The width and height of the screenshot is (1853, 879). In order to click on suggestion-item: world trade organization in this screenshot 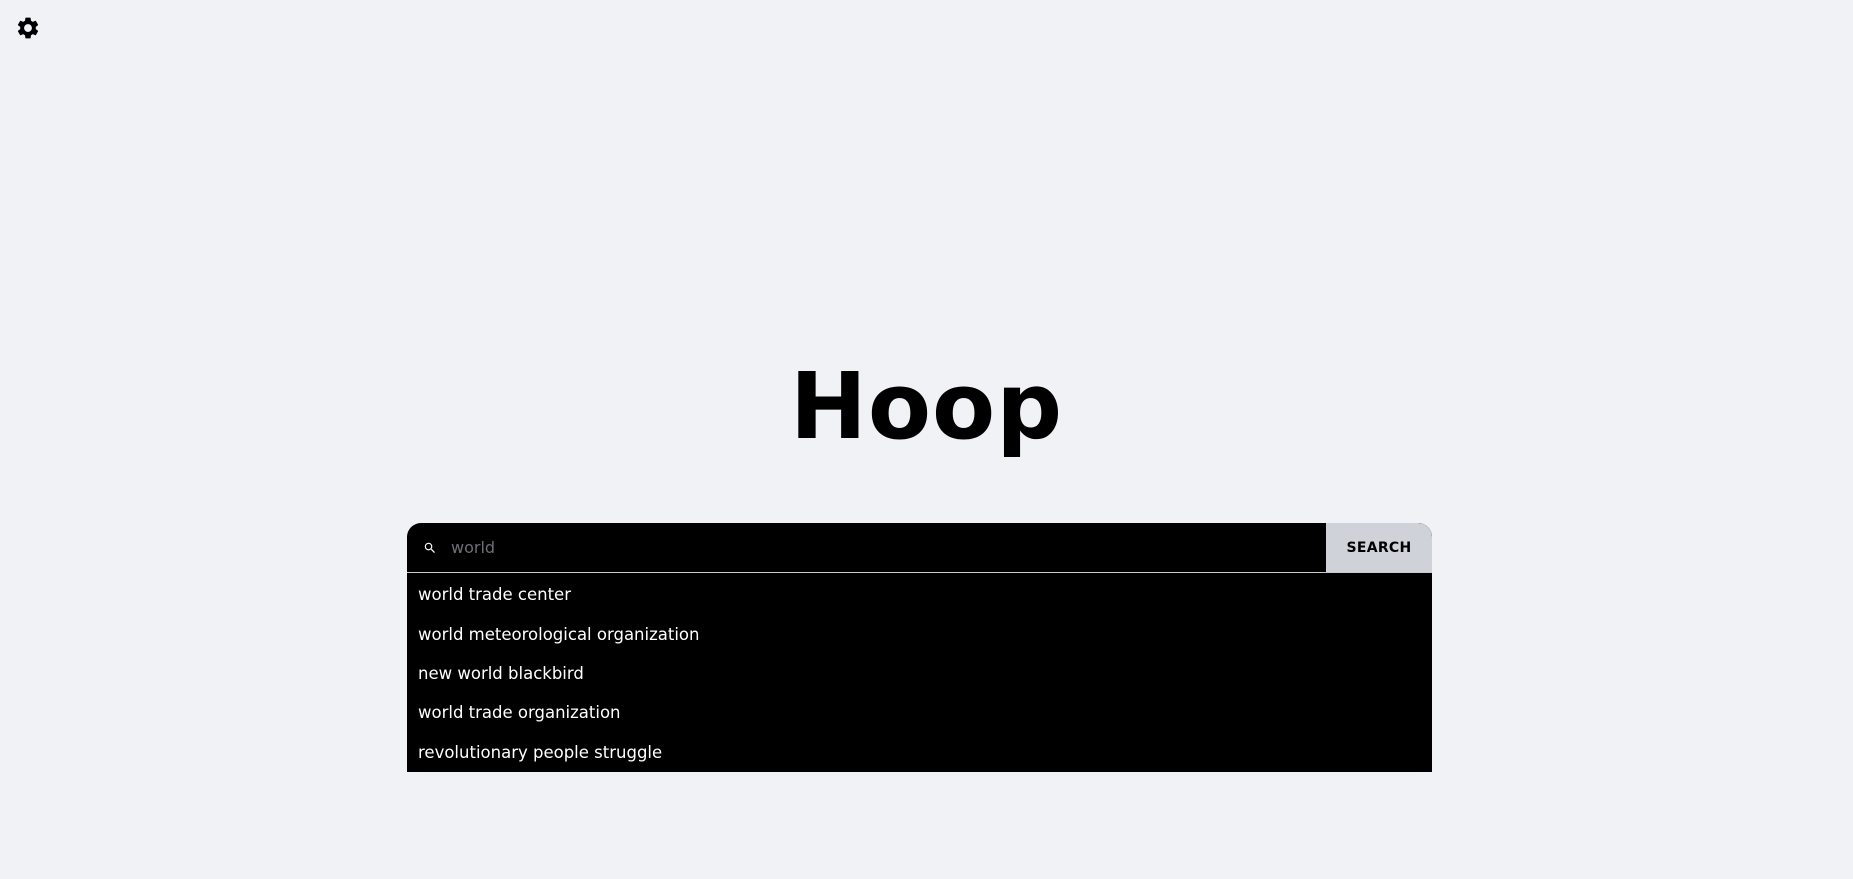, I will do `click(919, 712)`.